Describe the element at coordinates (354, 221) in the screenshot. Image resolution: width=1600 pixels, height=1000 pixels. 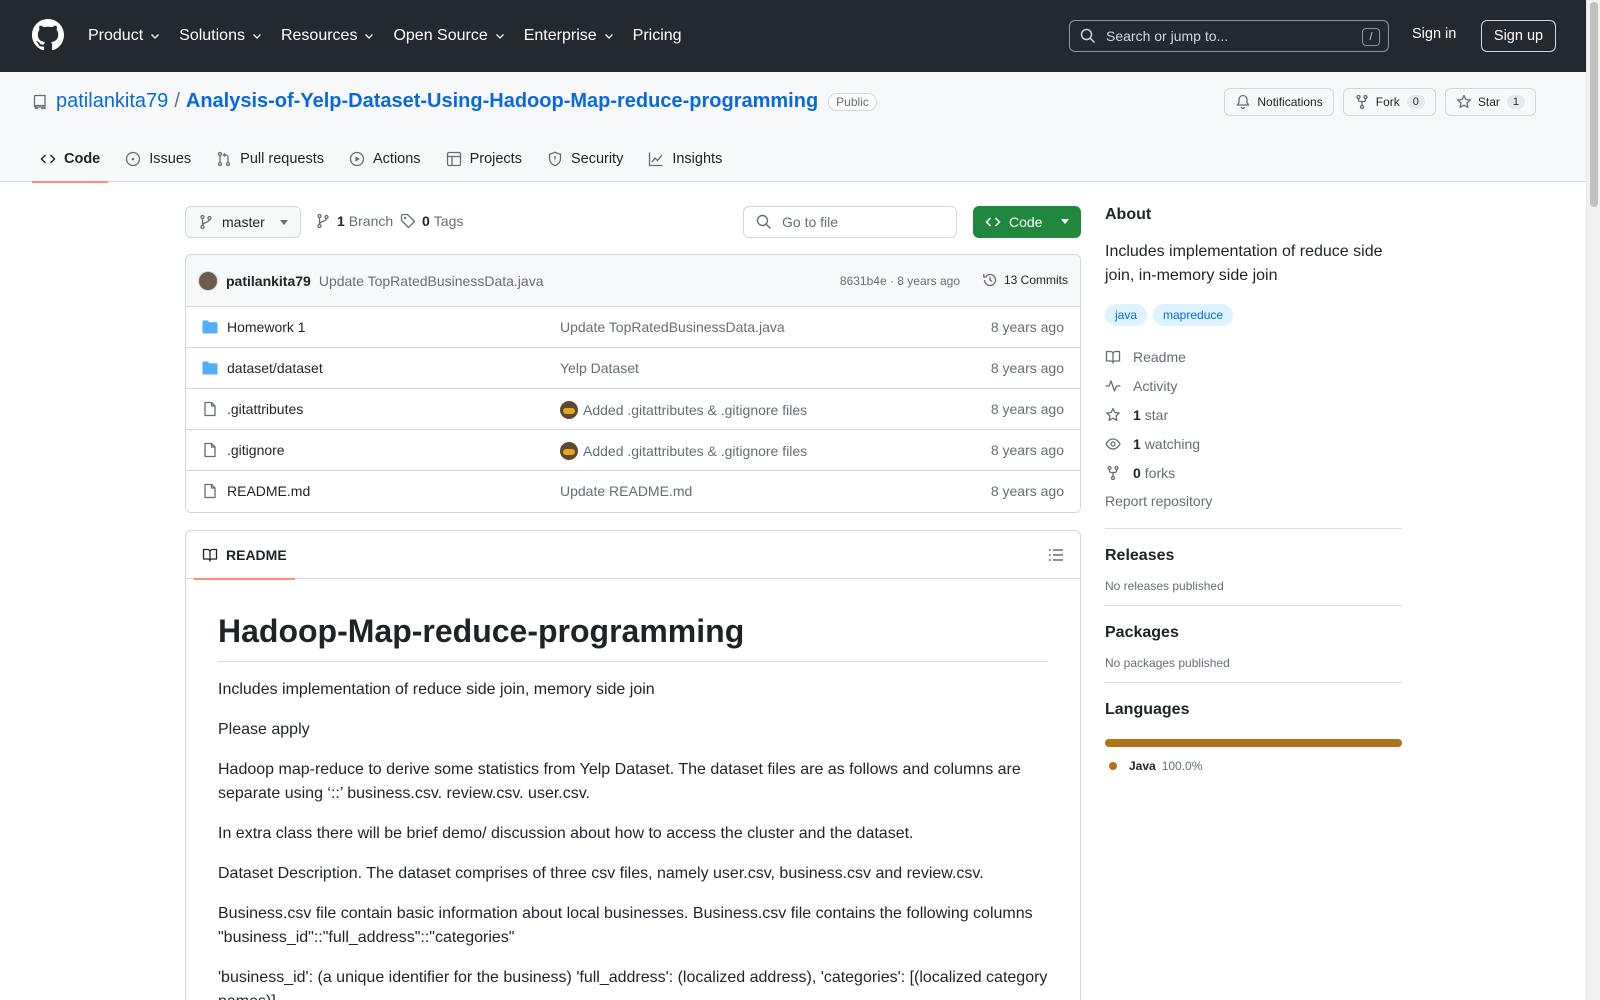
I see `branches-link: 1 Branch` at that location.